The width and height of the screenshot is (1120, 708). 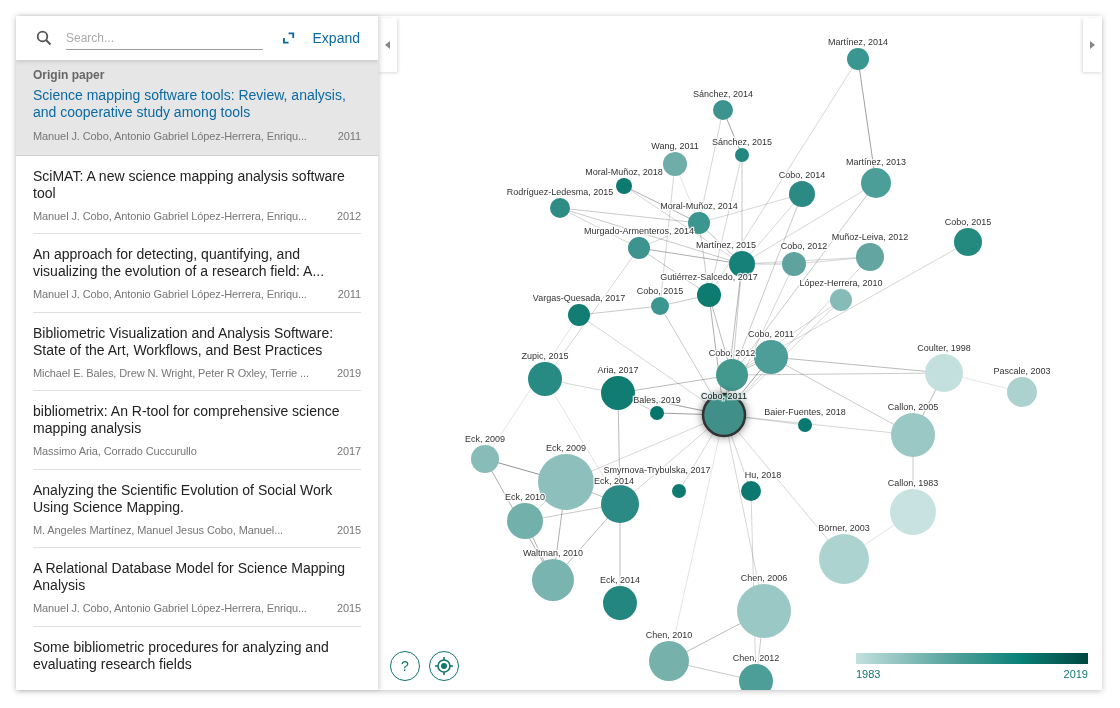 I want to click on node-label: Moral-Muñoz, 2014, so click(x=699, y=206).